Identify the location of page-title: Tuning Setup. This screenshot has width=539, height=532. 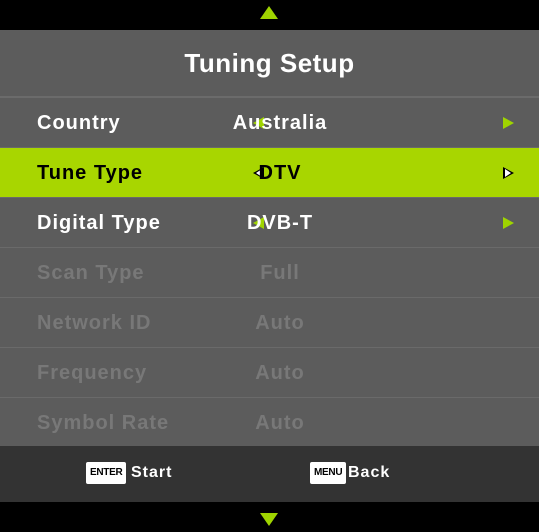
(269, 62).